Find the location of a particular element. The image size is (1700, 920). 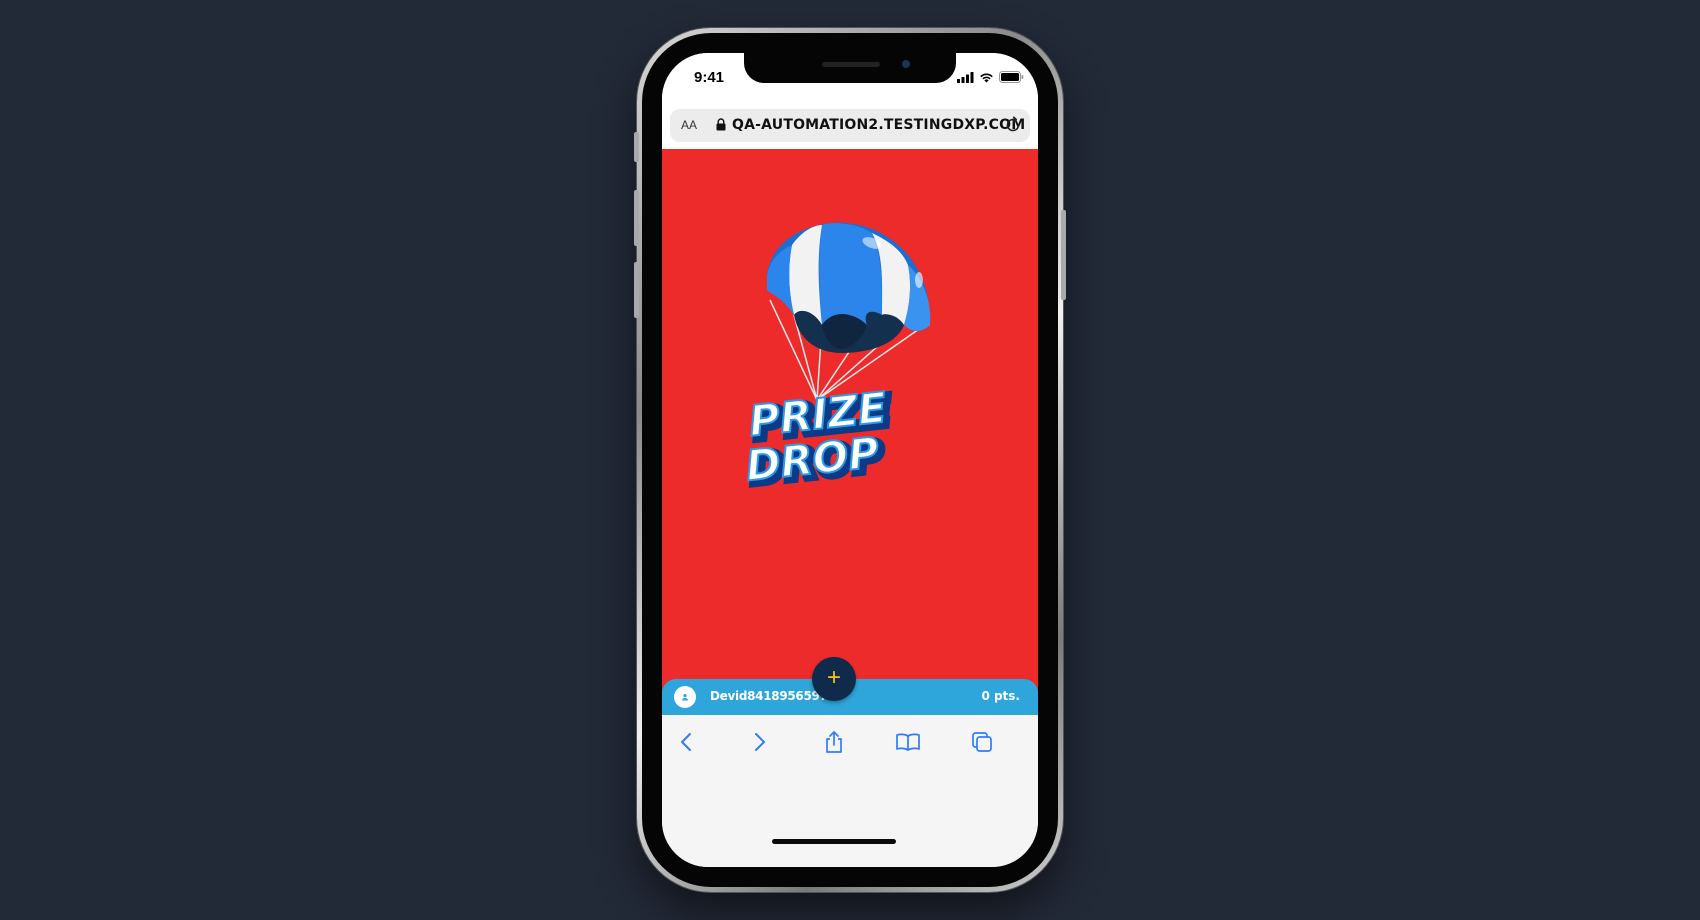

volume-down-button is located at coordinates (636, 290).